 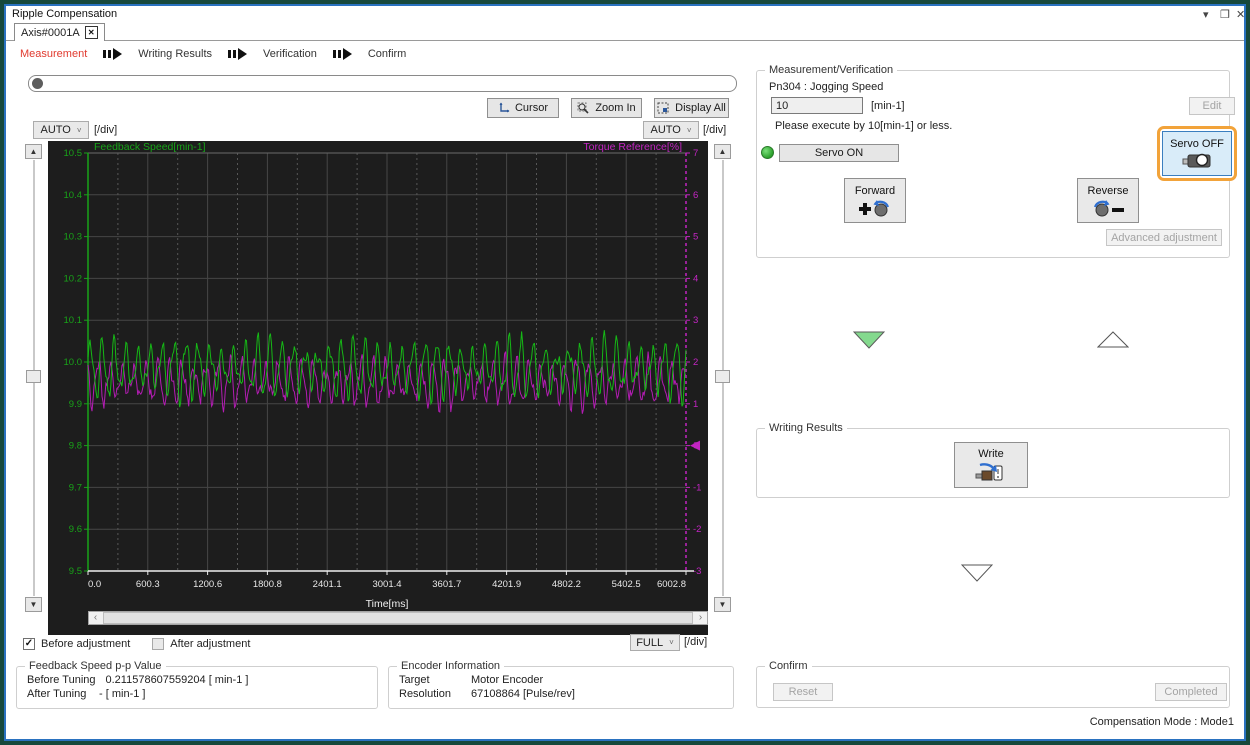 I want to click on svg-text: 10.4, so click(x=73, y=195).